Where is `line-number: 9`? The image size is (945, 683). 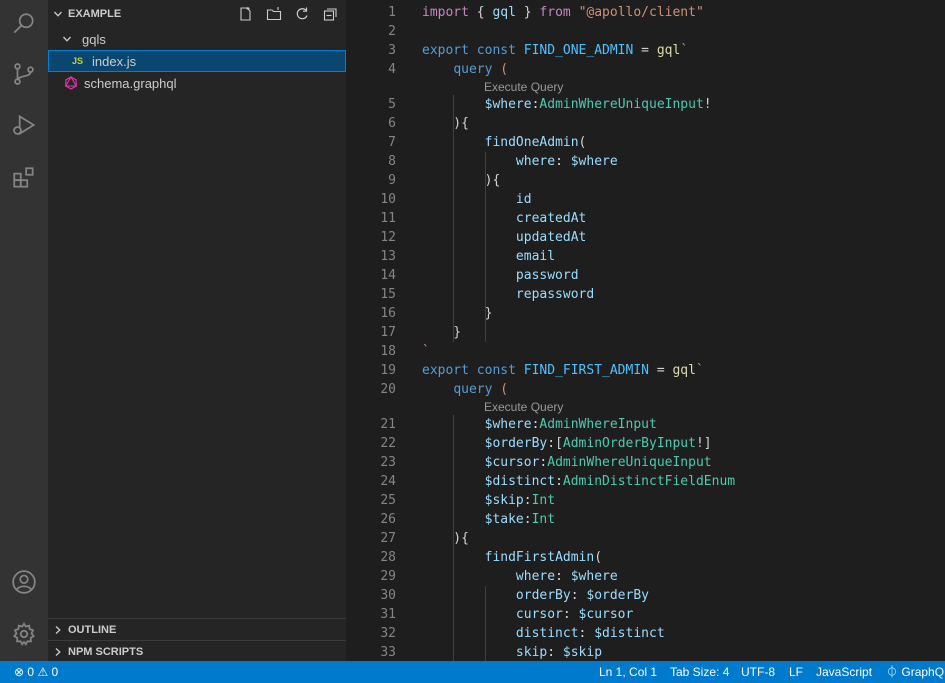 line-number: 9 is located at coordinates (392, 180).